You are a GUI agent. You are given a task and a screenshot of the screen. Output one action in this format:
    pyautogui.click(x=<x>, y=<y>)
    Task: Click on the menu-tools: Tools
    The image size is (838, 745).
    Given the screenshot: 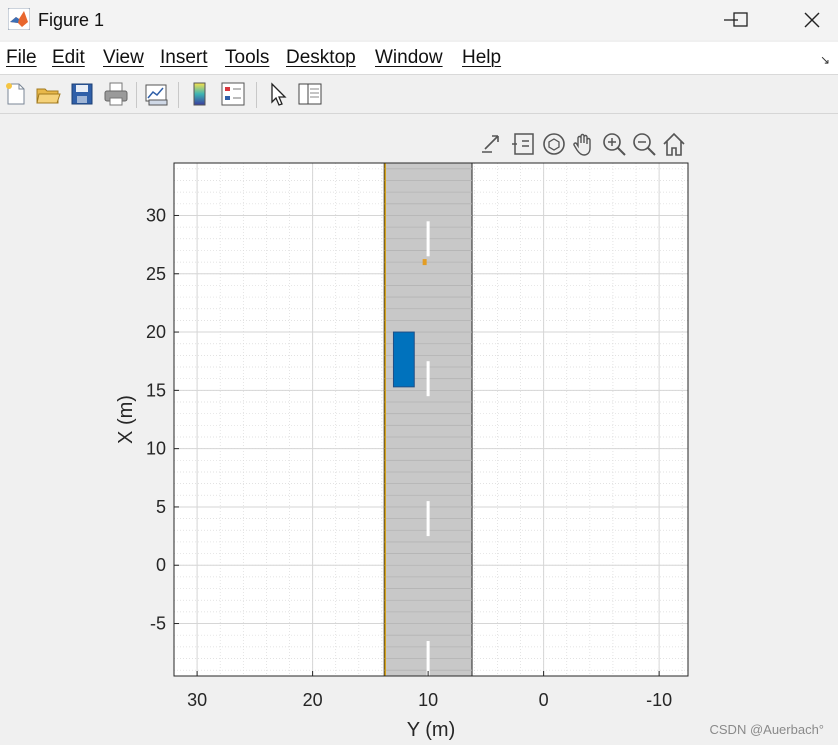 What is the action you would take?
    pyautogui.click(x=247, y=58)
    